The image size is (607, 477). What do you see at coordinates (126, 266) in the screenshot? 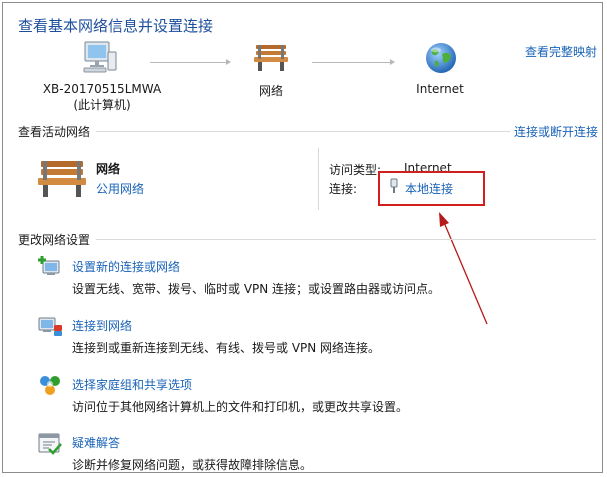
I see `task-new-connection-link: 设置新的连接或网络` at bounding box center [126, 266].